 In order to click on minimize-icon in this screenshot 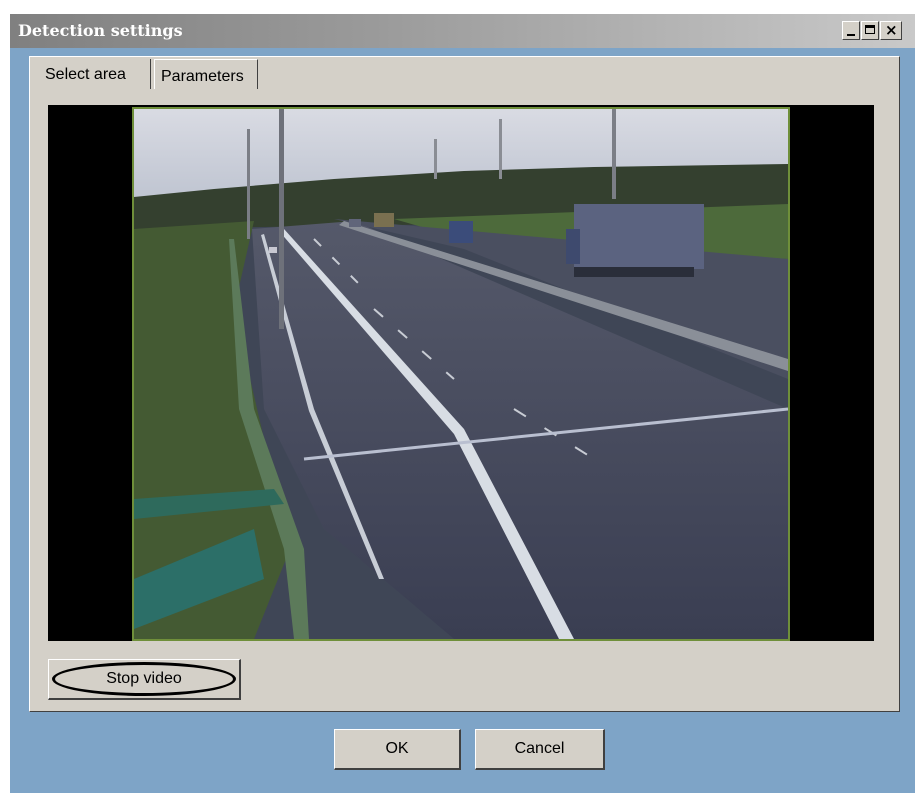, I will do `click(851, 35)`.